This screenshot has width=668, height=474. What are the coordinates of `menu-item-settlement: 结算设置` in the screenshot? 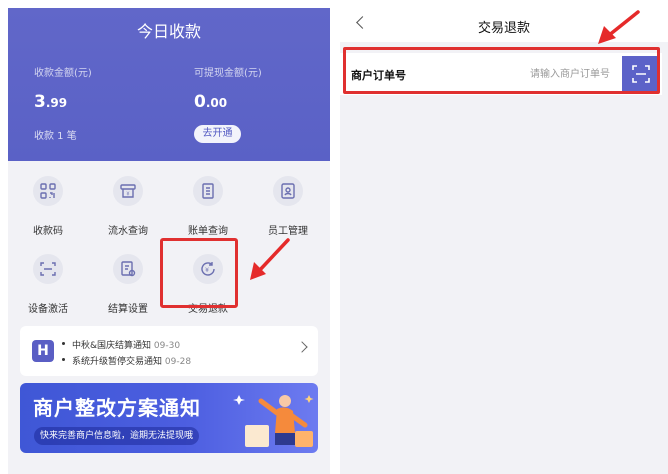 It's located at (128, 281).